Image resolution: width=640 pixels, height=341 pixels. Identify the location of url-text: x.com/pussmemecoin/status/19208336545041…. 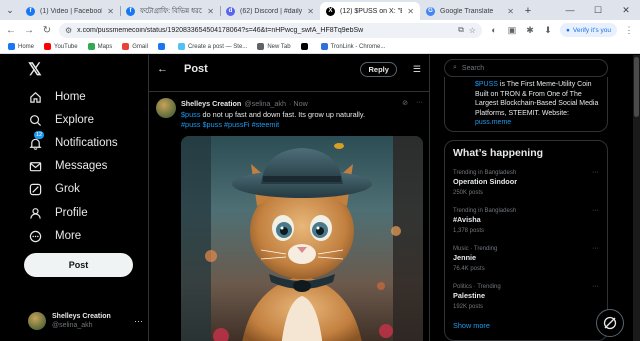
(220, 30).